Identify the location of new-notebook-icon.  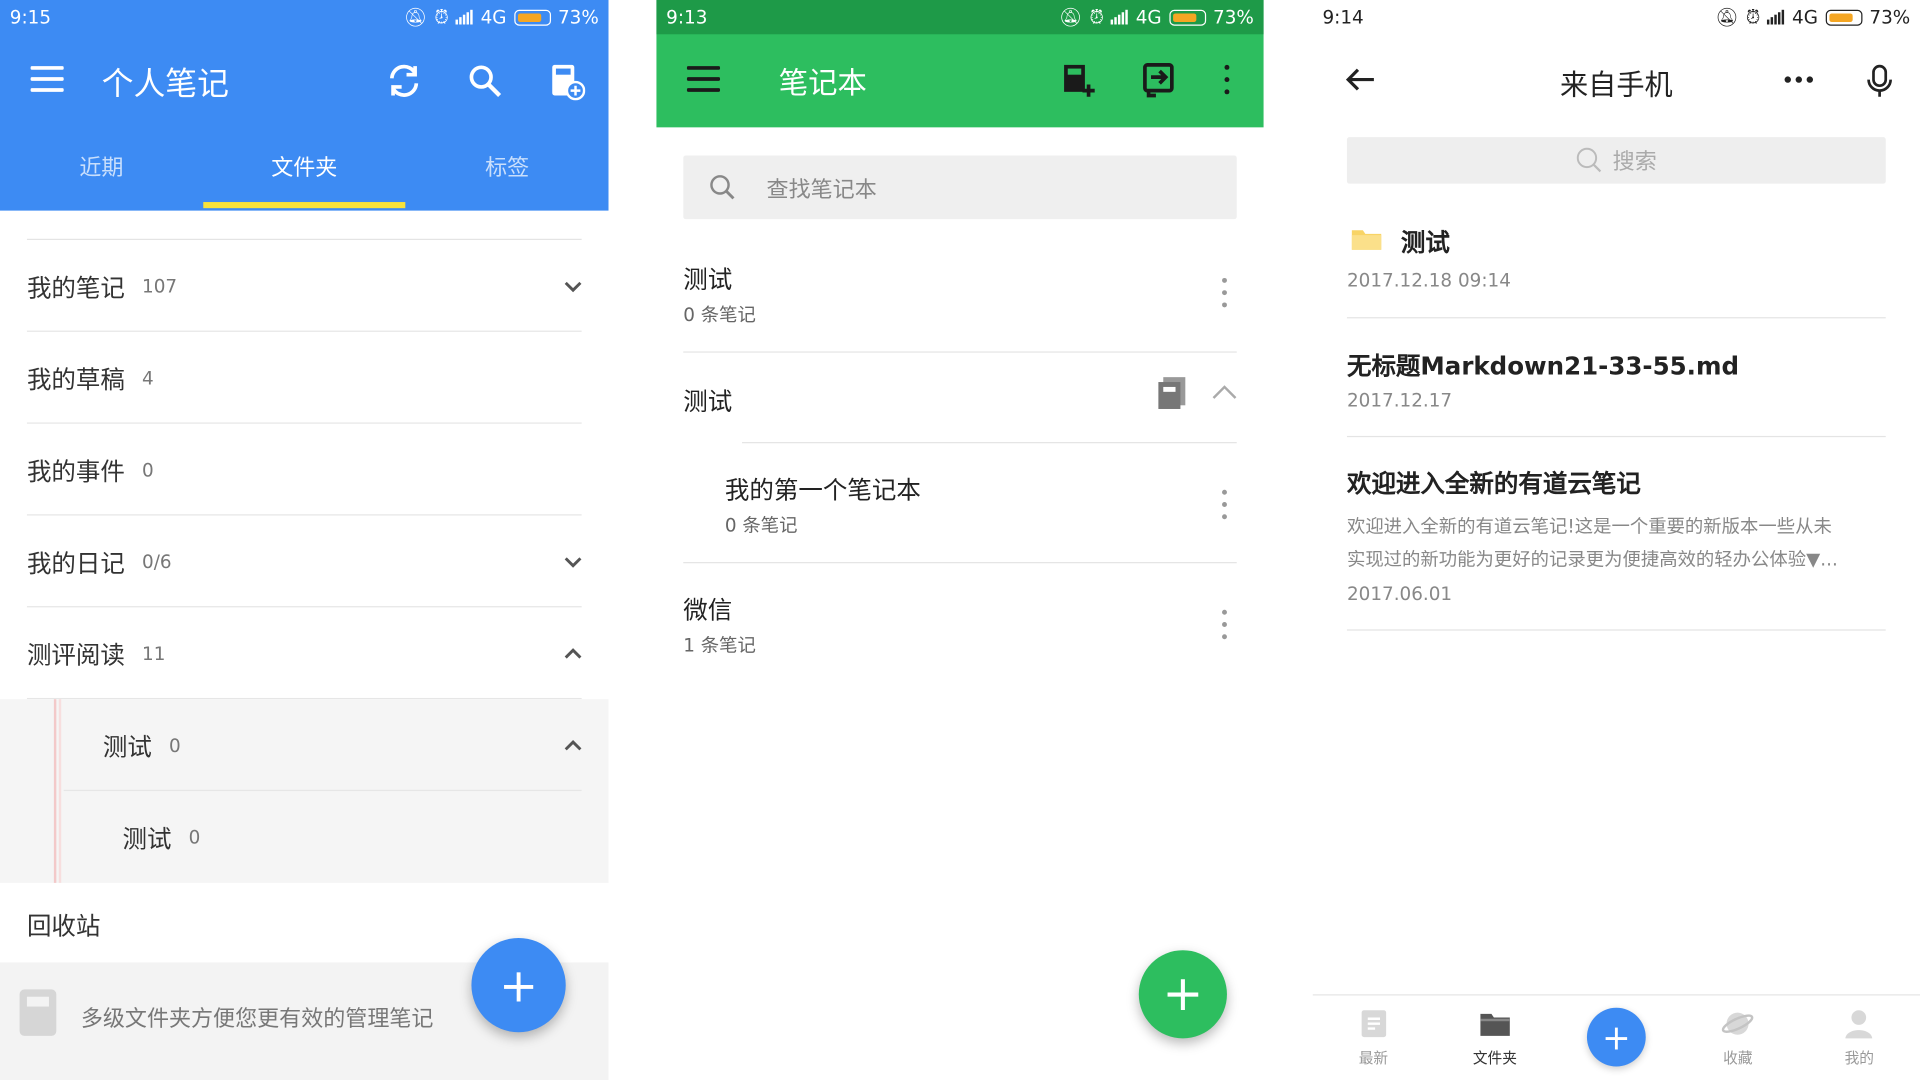
(566, 81).